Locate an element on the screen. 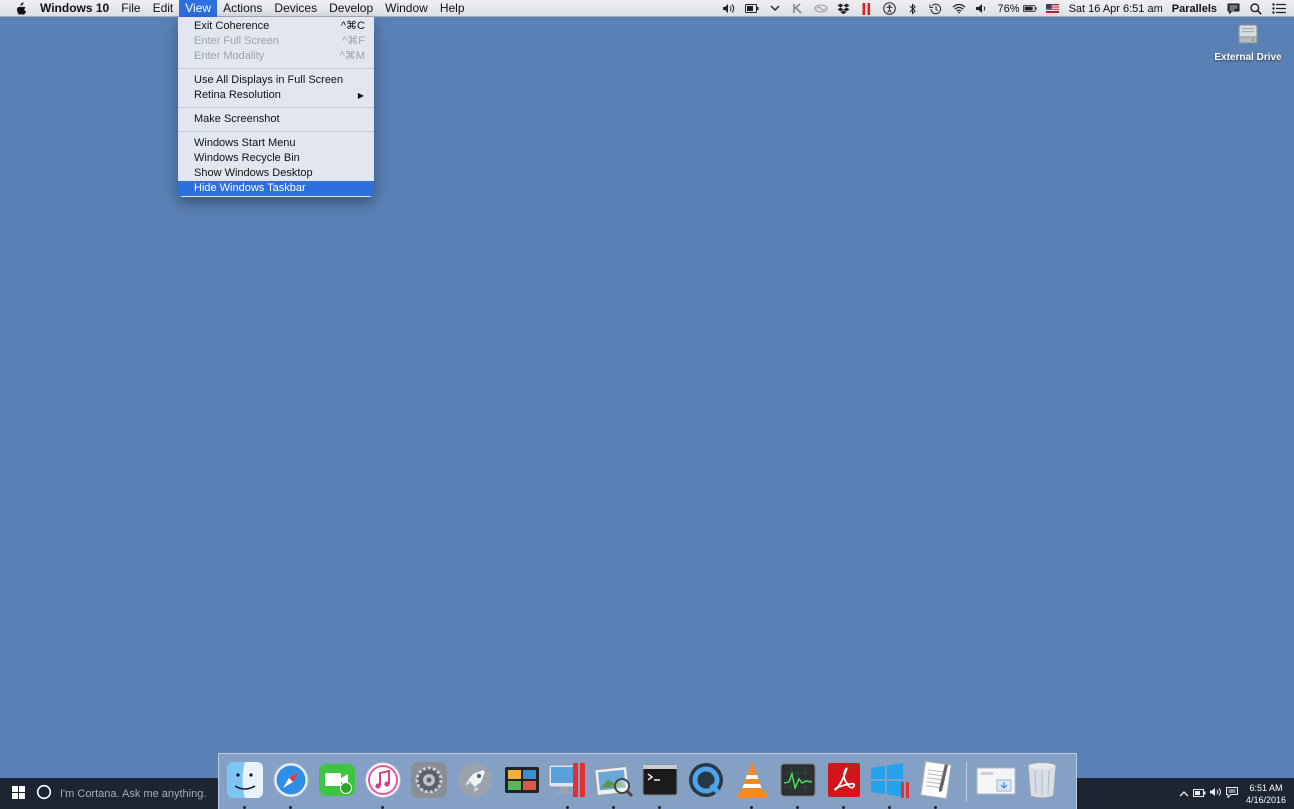 This screenshot has height=809, width=1294. menu-item-shortcut: ^⌘M is located at coordinates (352, 56).